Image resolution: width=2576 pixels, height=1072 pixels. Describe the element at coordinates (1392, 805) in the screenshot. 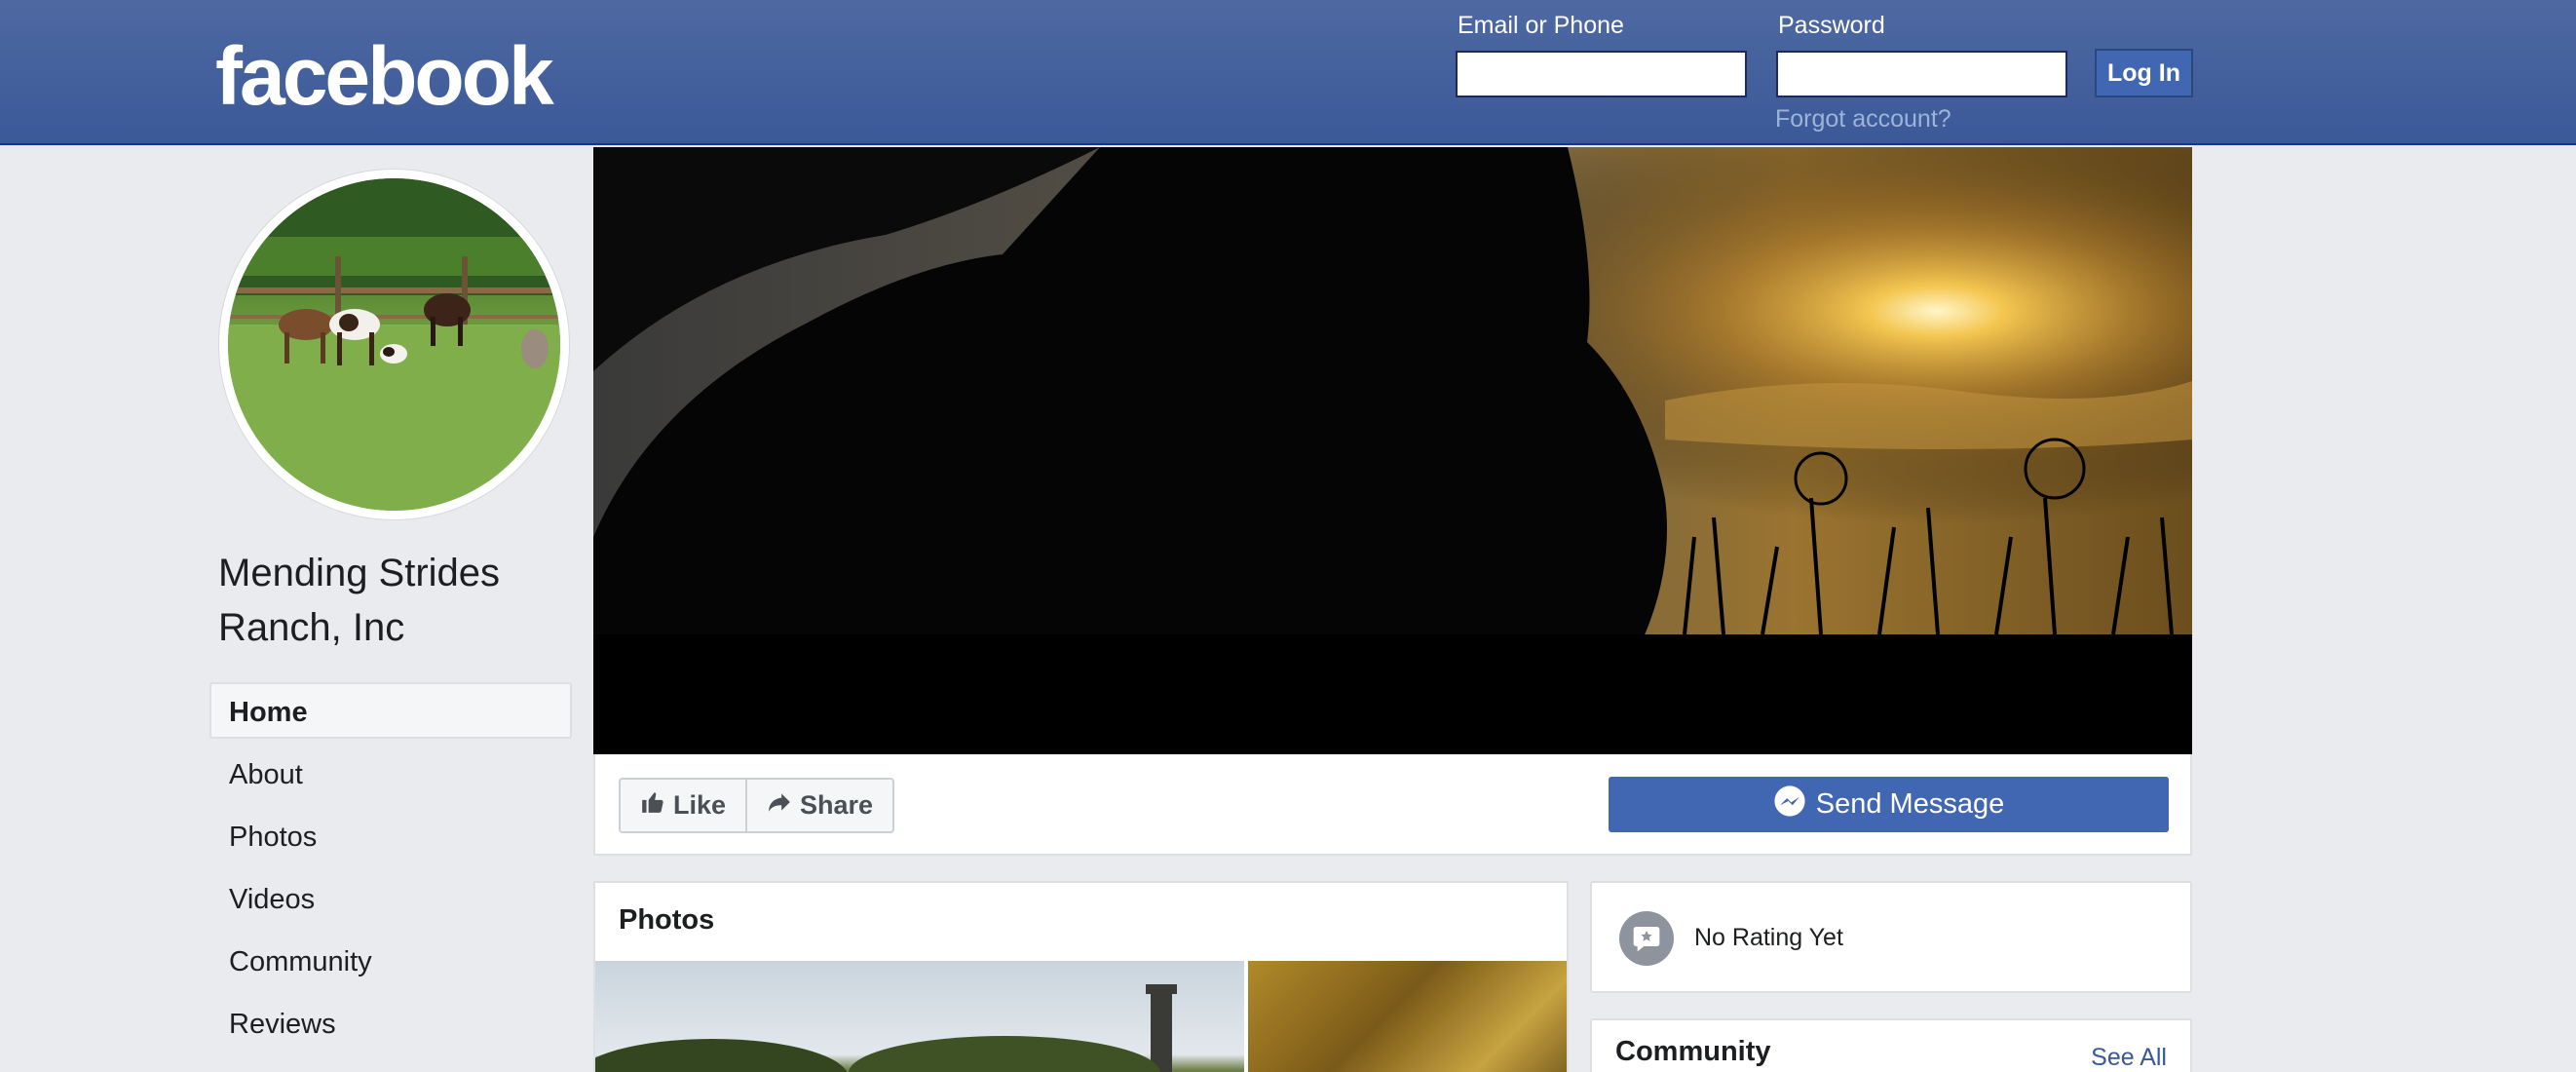

I see `page-action-bar: Like Share Send Message` at that location.